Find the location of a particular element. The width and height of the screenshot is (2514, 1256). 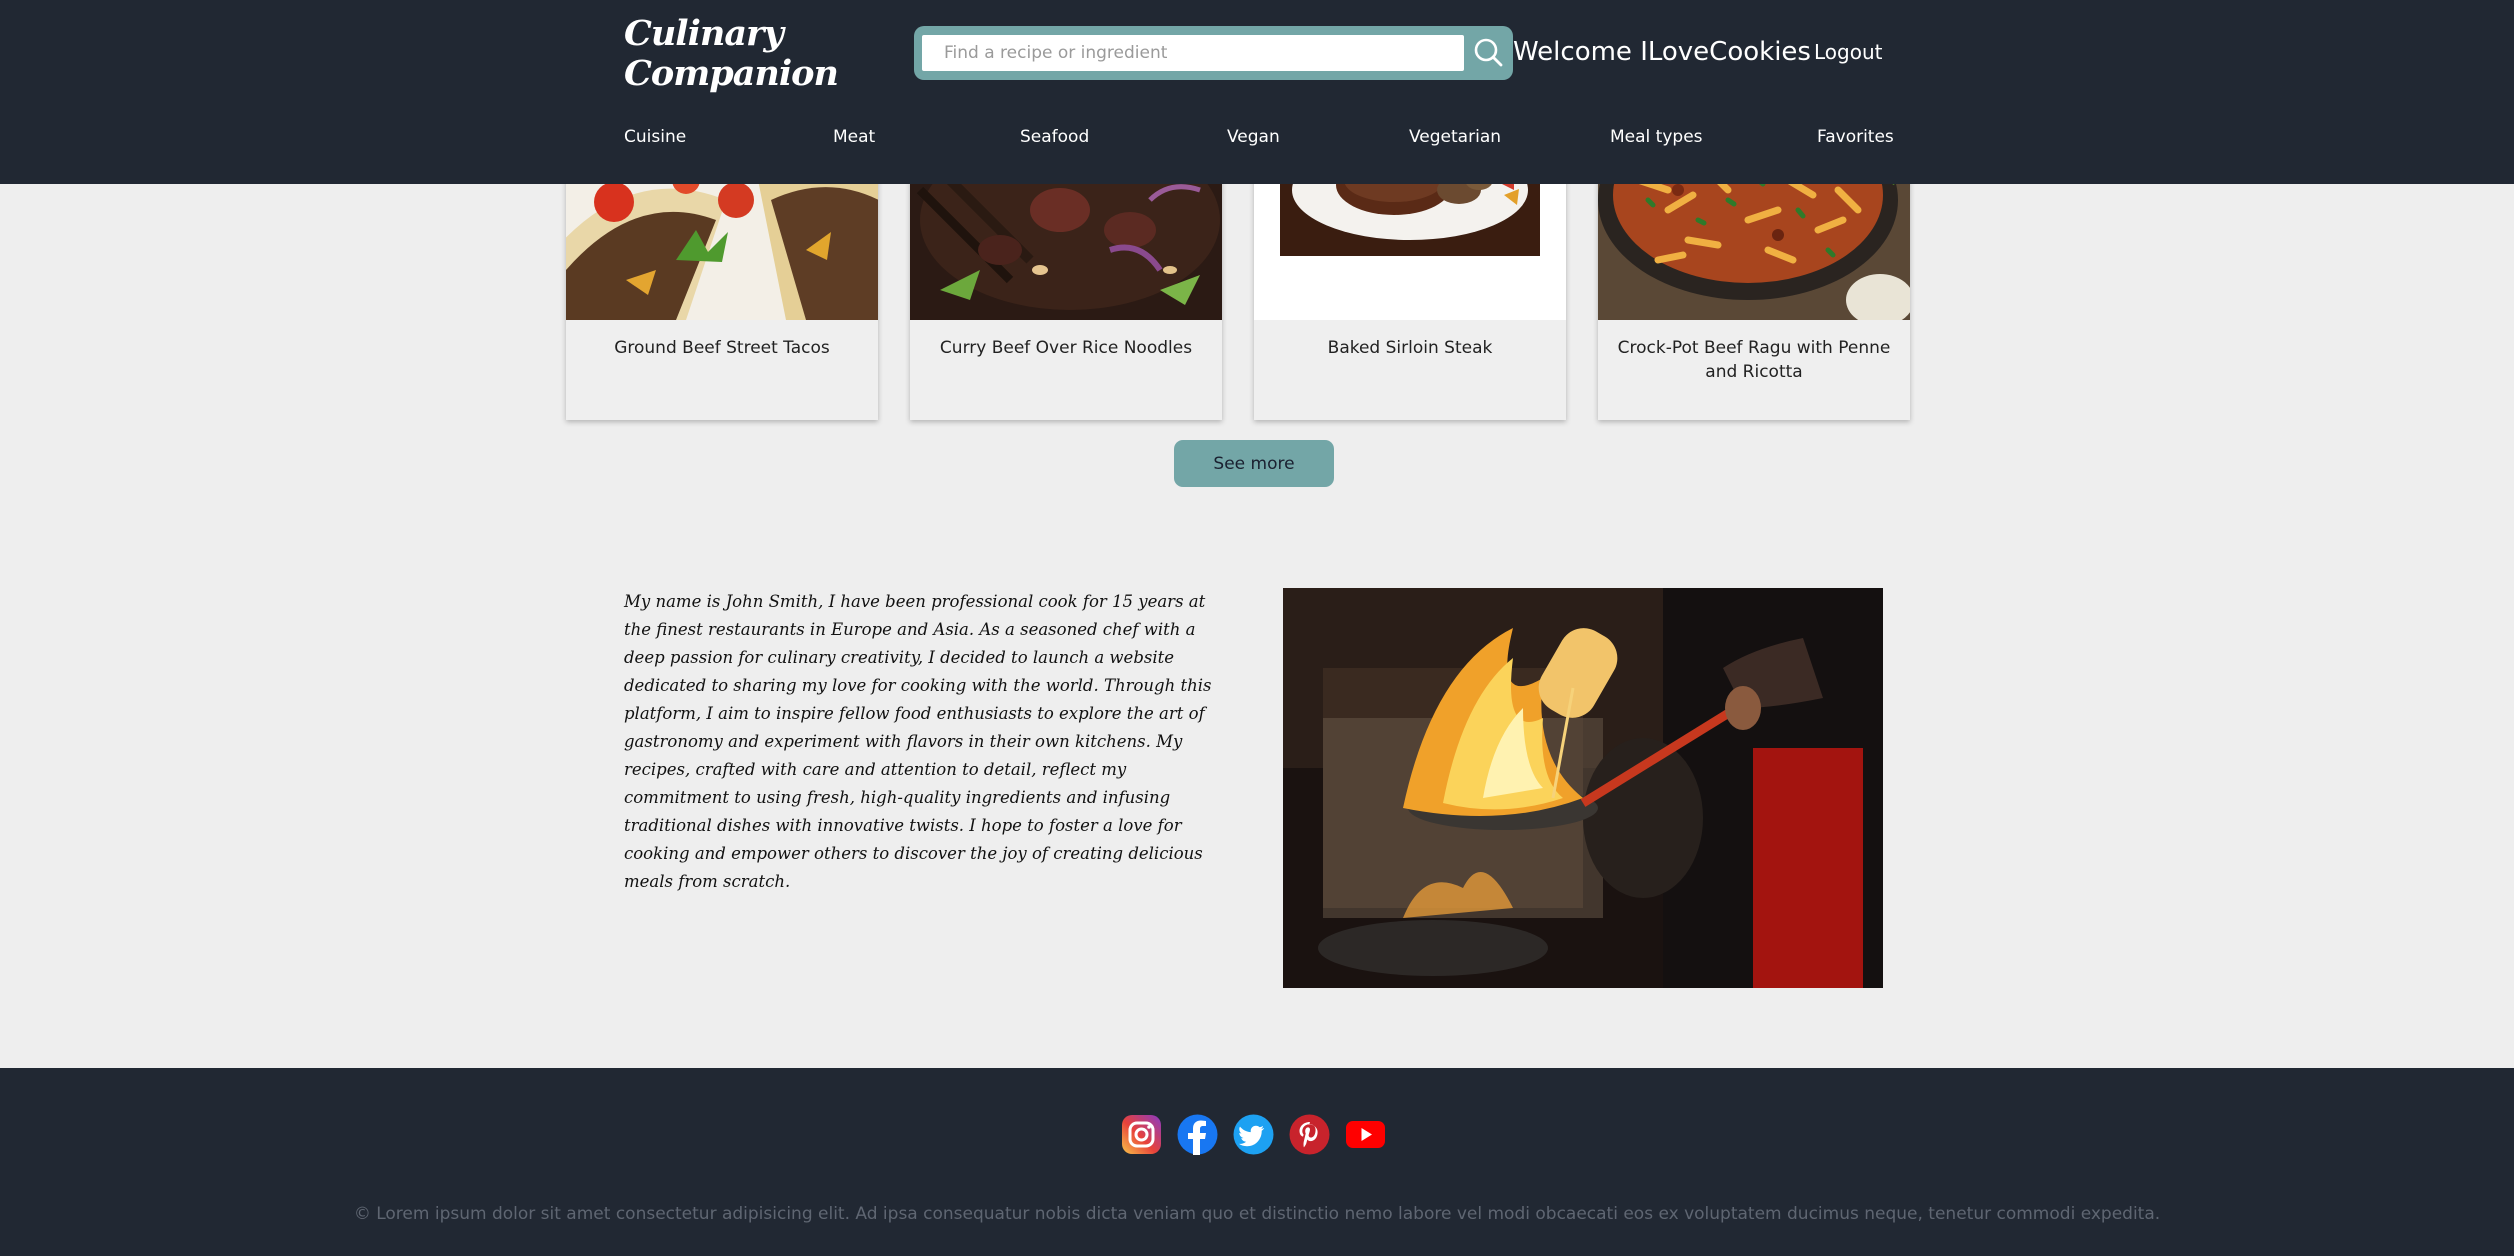

search-button is located at coordinates (1488, 53).